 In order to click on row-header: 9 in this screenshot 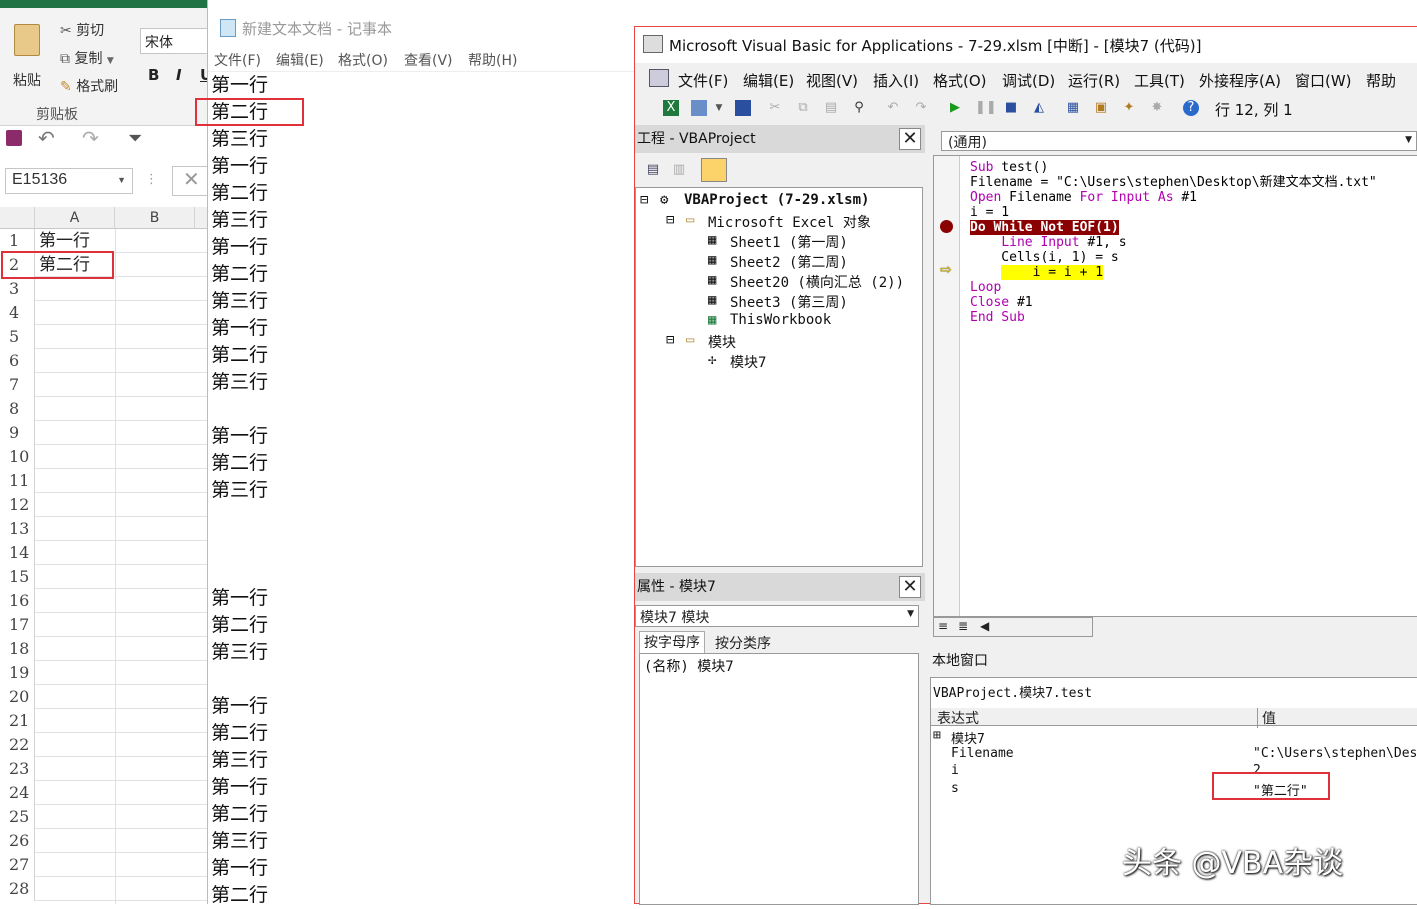, I will do `click(17, 433)`.